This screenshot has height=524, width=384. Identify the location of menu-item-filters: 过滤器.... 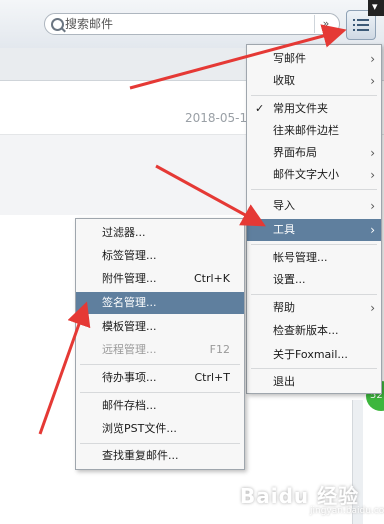
(160, 233).